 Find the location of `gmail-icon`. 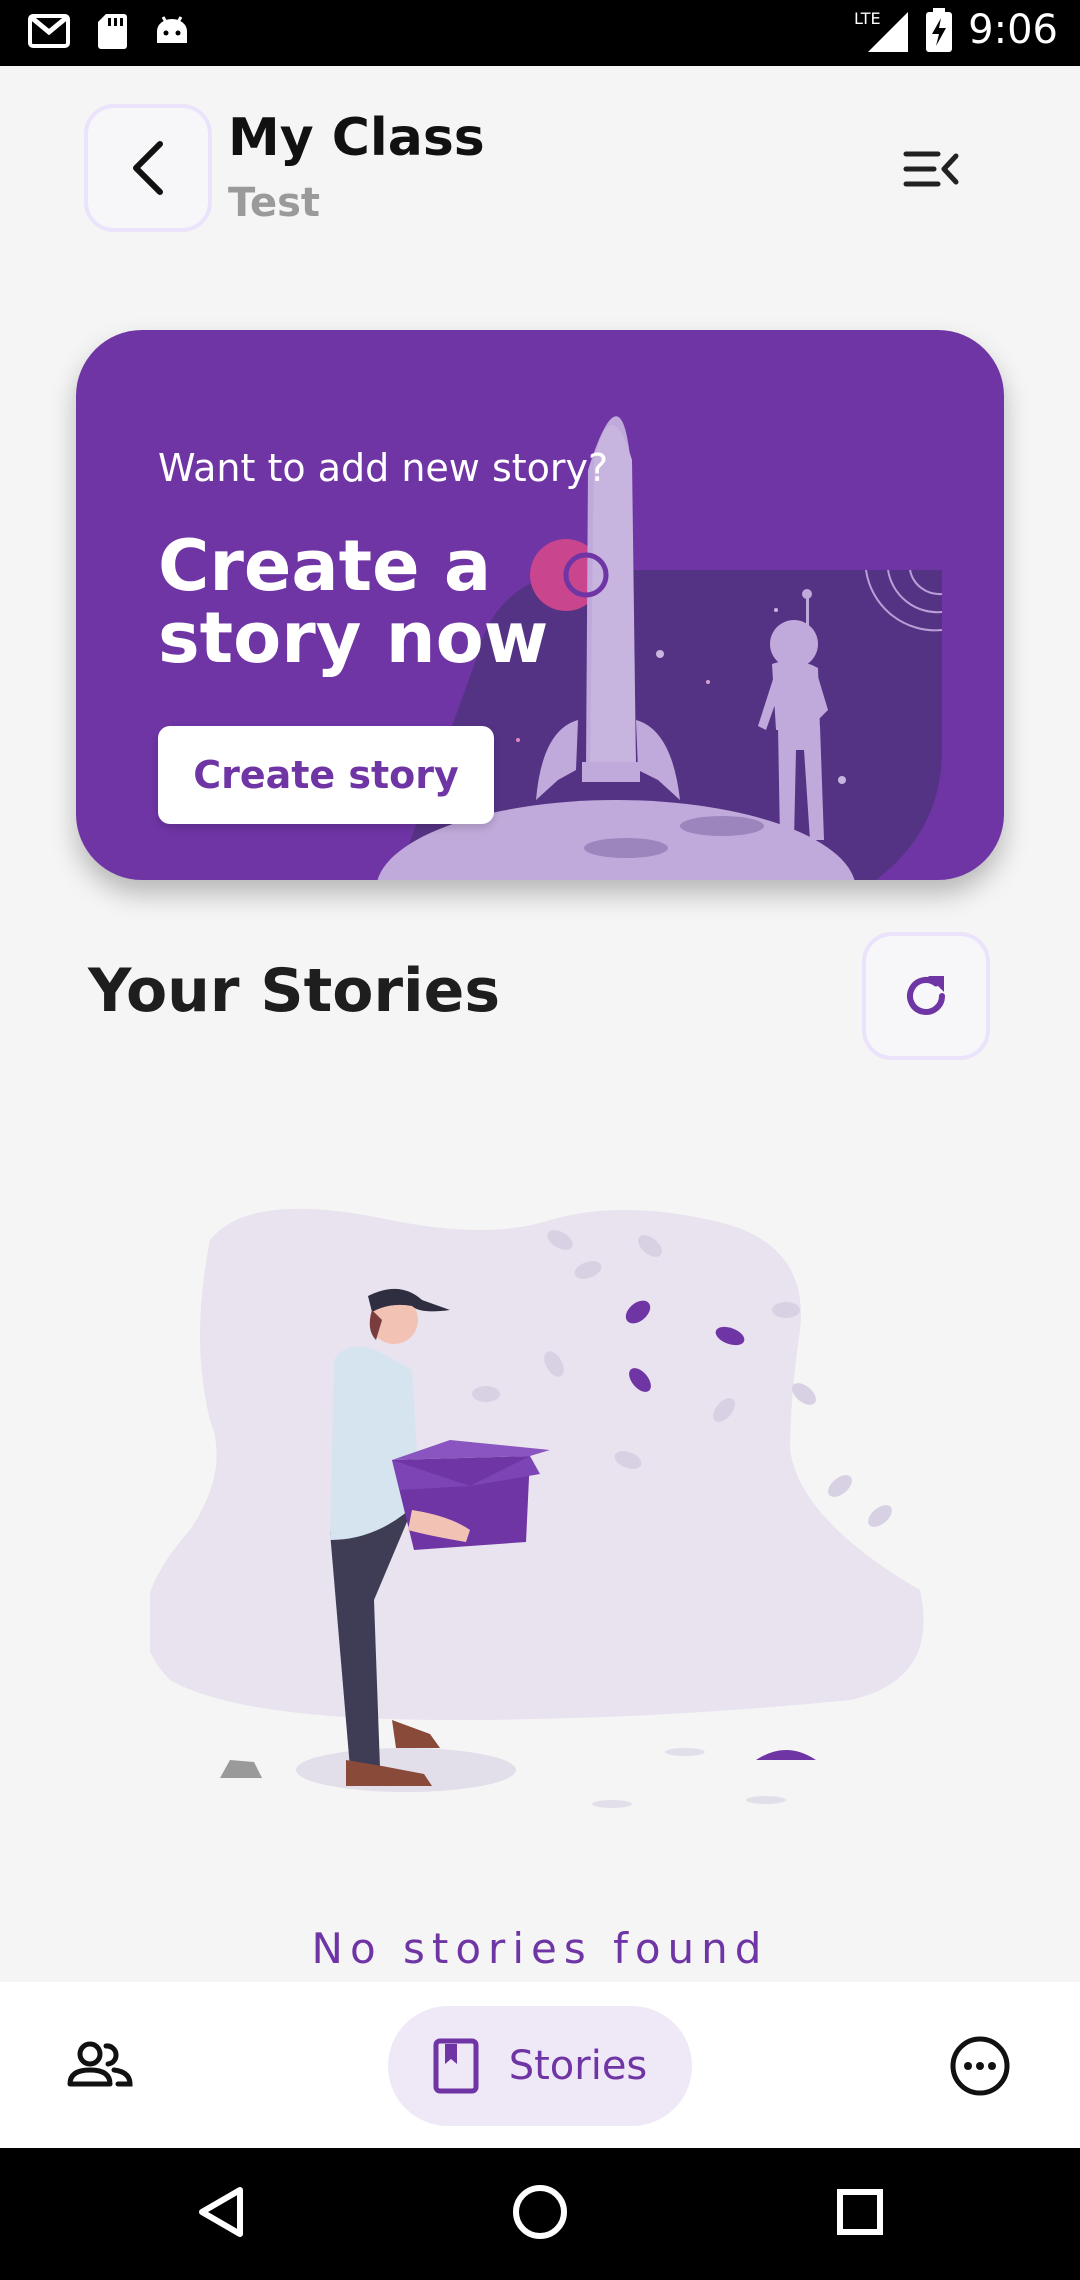

gmail-icon is located at coordinates (49, 31).